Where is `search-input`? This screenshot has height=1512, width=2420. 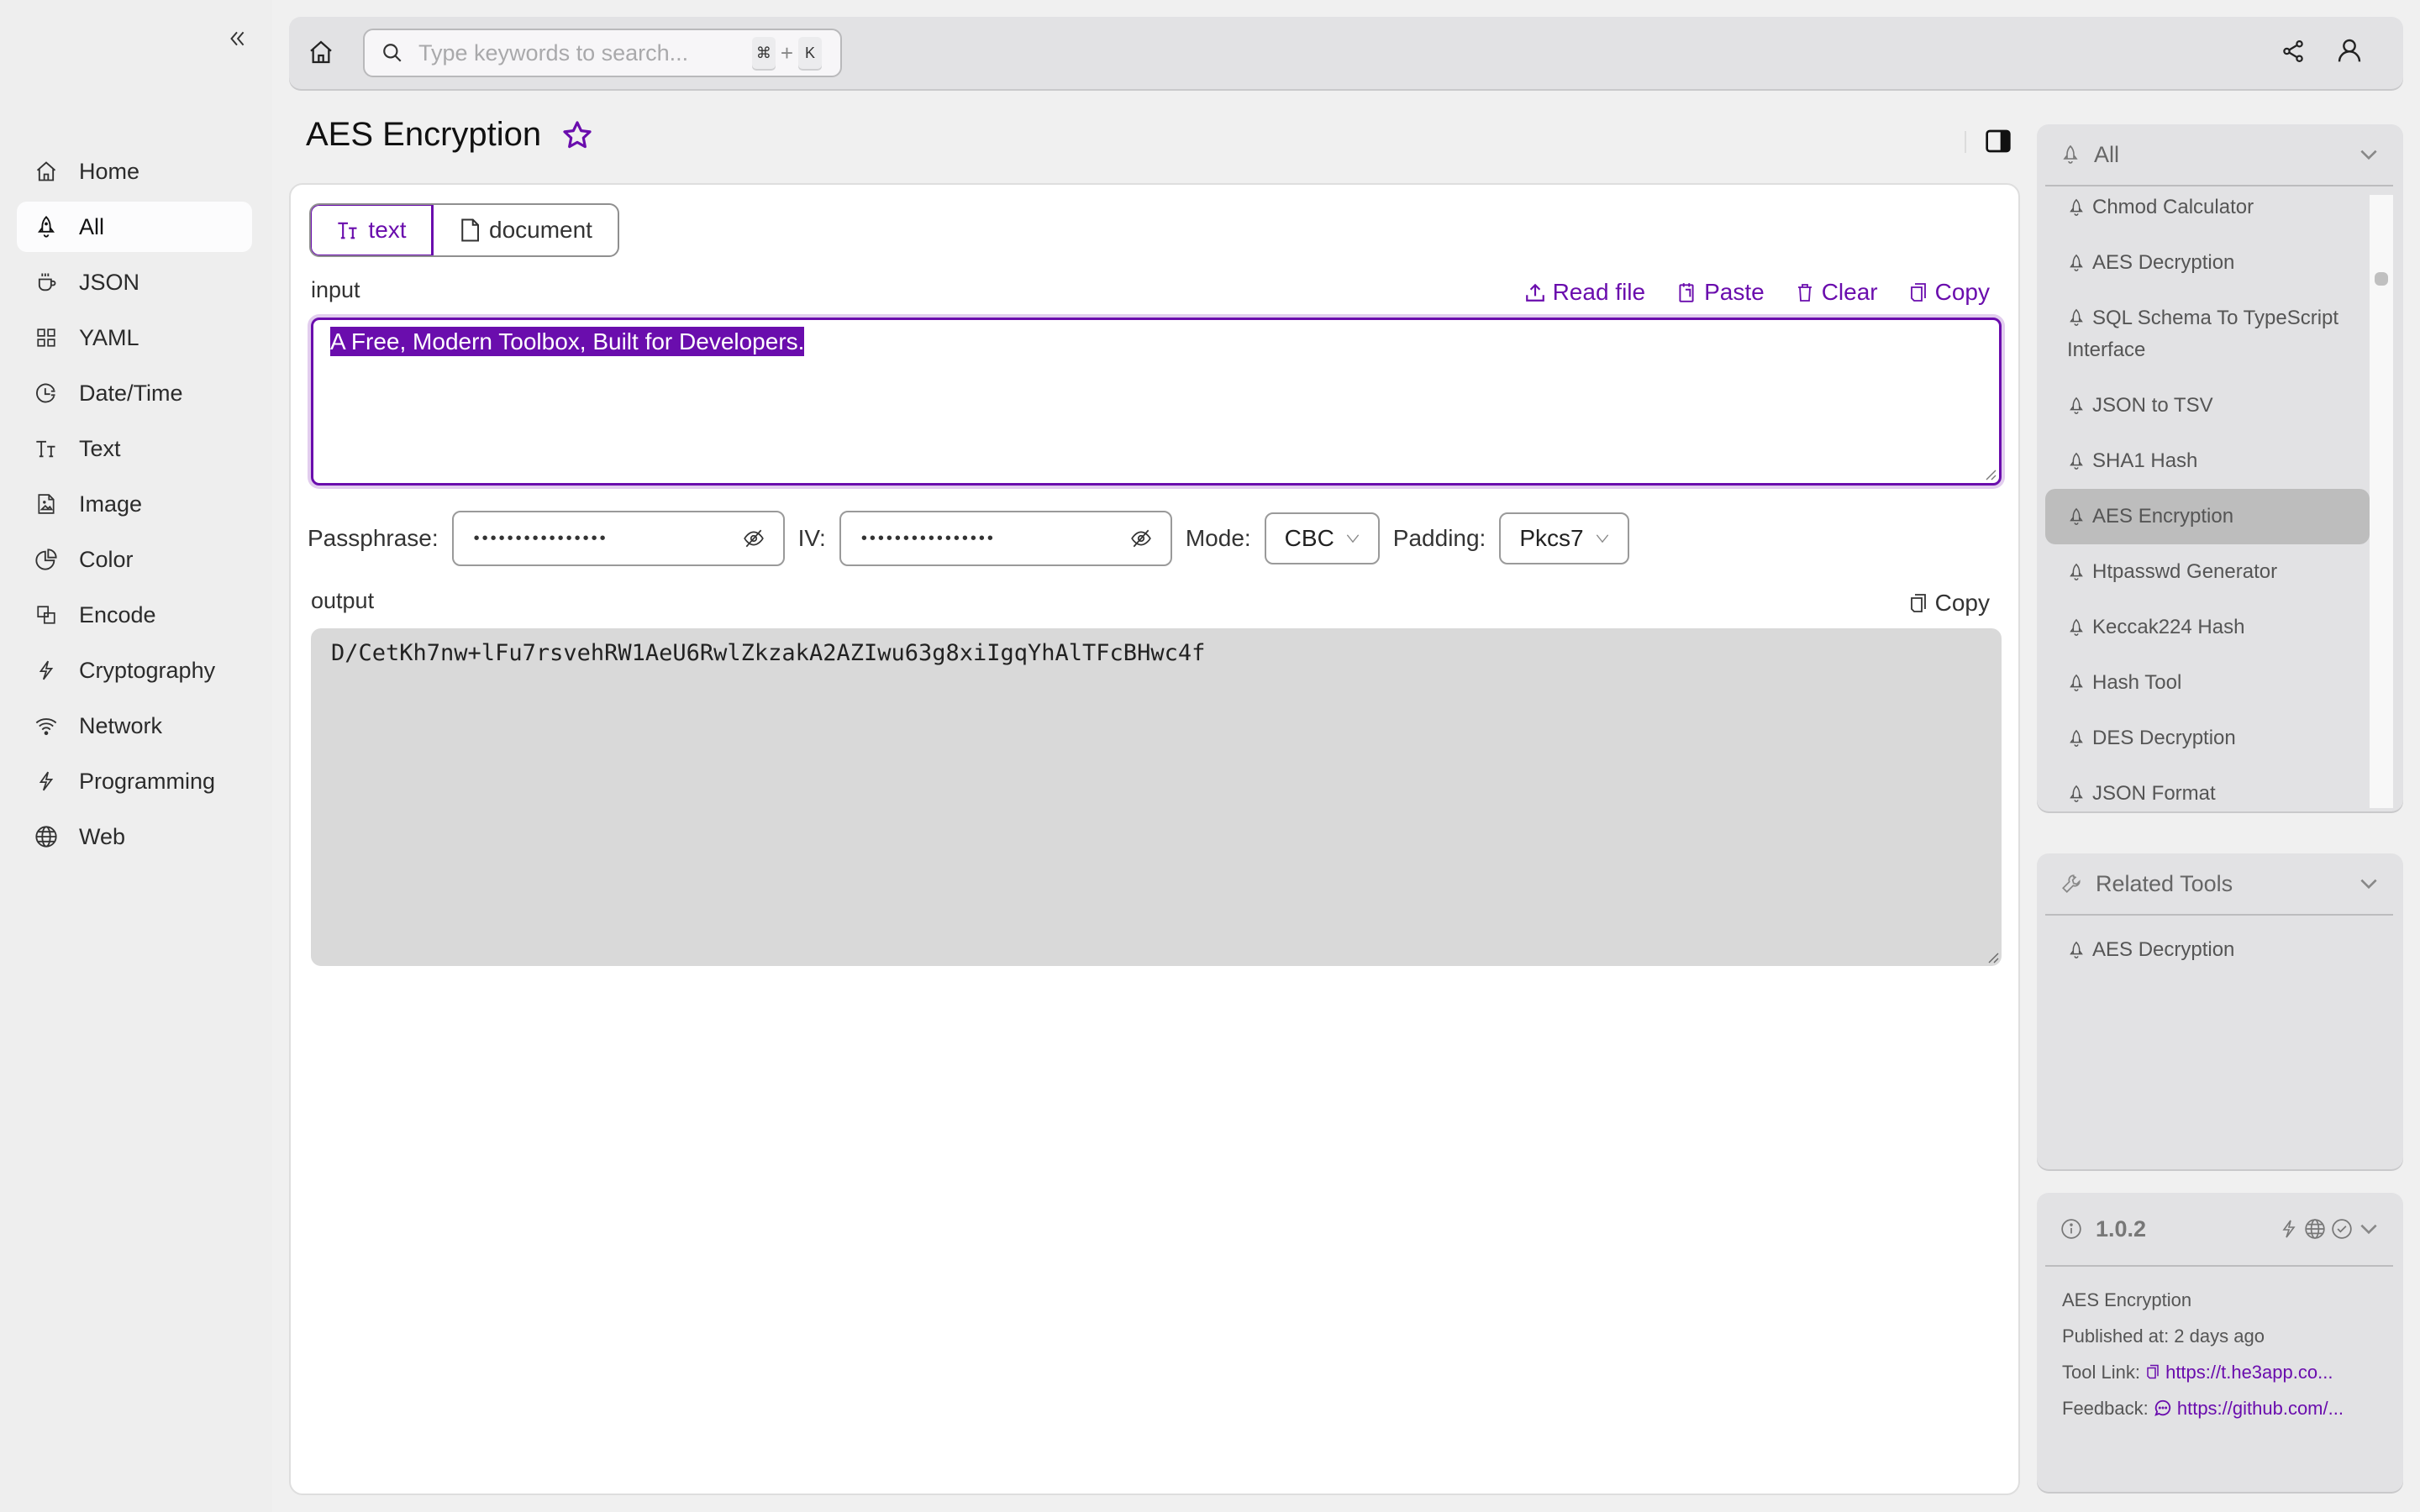 search-input is located at coordinates (578, 52).